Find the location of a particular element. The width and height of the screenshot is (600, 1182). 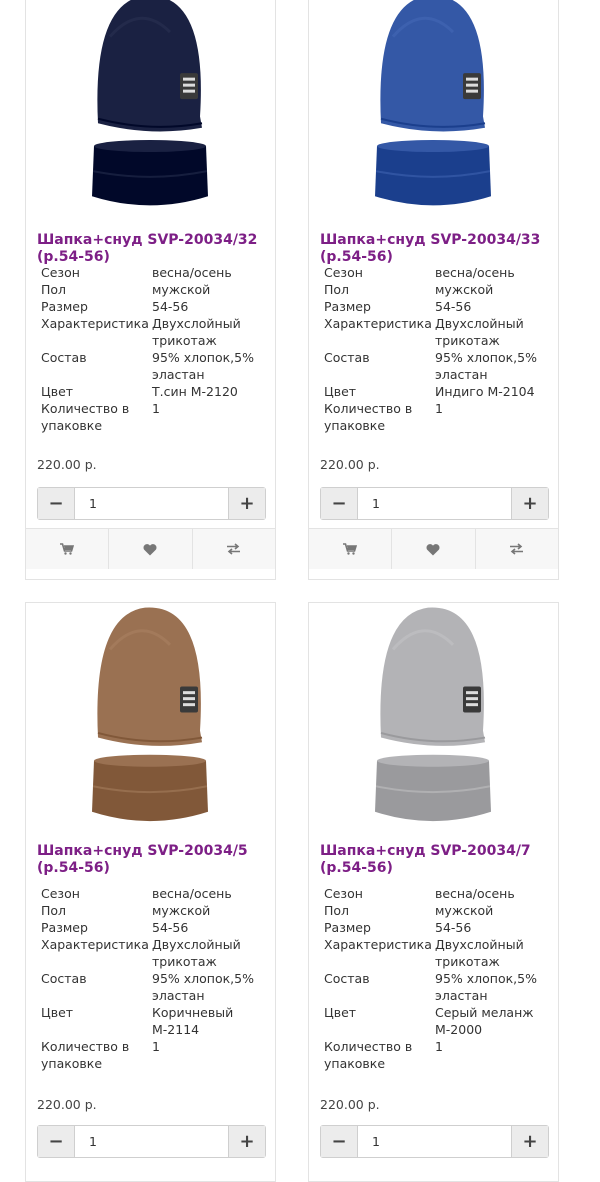

product-title-link: Шапка+снуд SVP-20034/32 (р.54-56) is located at coordinates (153, 249).